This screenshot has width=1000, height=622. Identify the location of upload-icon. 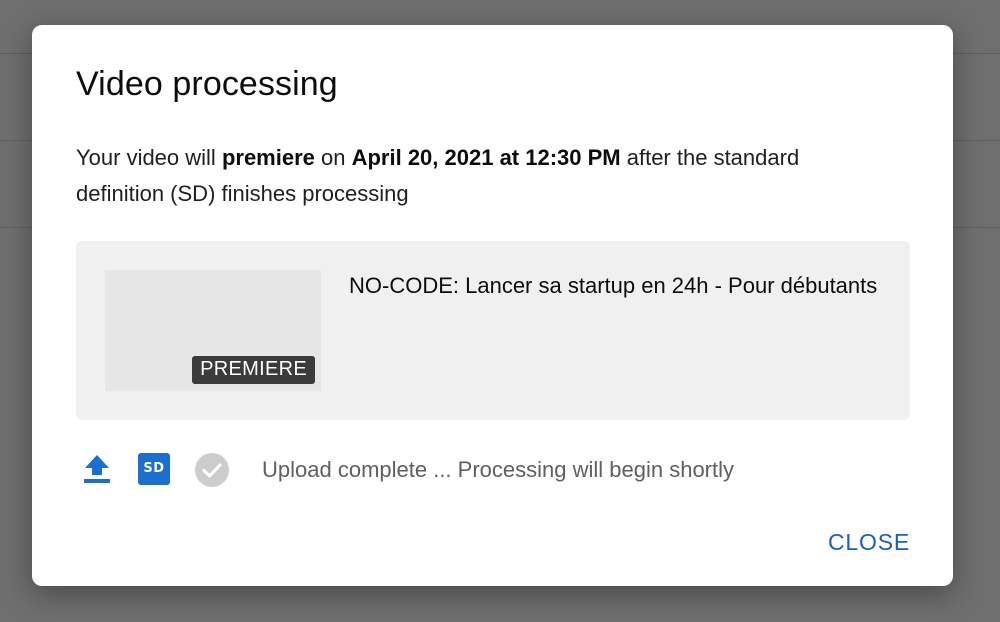
(97, 469).